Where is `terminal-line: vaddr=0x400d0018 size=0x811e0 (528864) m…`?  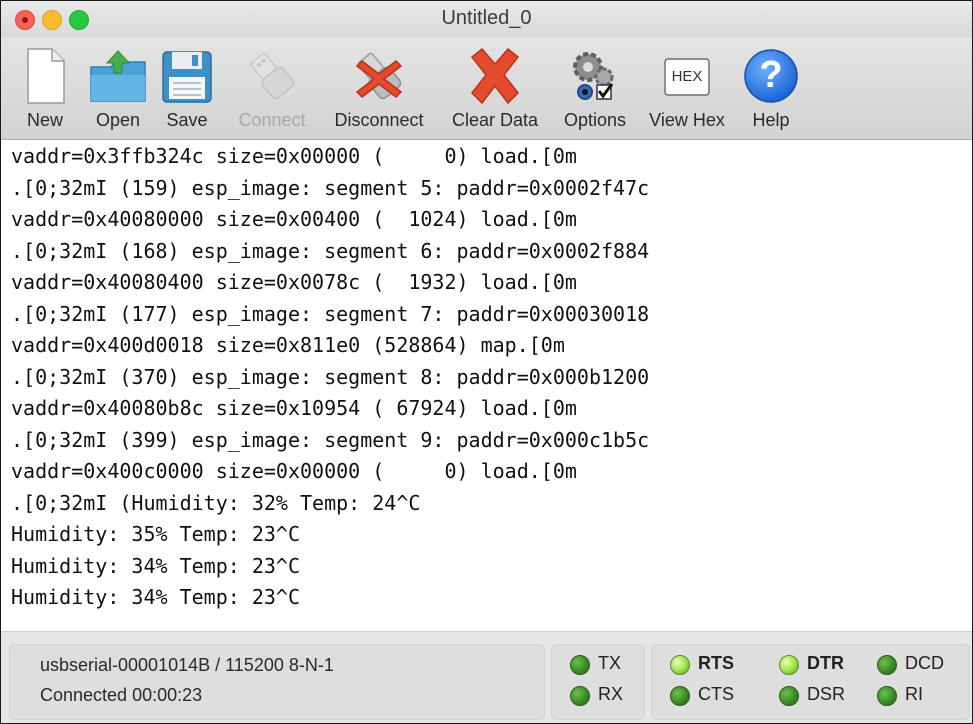 terminal-line: vaddr=0x400d0018 size=0x811e0 (528864) m… is located at coordinates (288, 345).